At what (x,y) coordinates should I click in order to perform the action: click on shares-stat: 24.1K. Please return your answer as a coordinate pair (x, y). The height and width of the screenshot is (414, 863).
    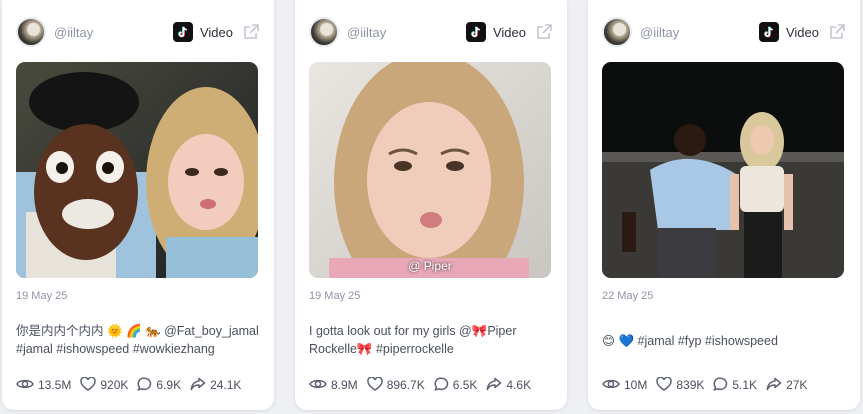
    Looking at the image, I should click on (215, 385).